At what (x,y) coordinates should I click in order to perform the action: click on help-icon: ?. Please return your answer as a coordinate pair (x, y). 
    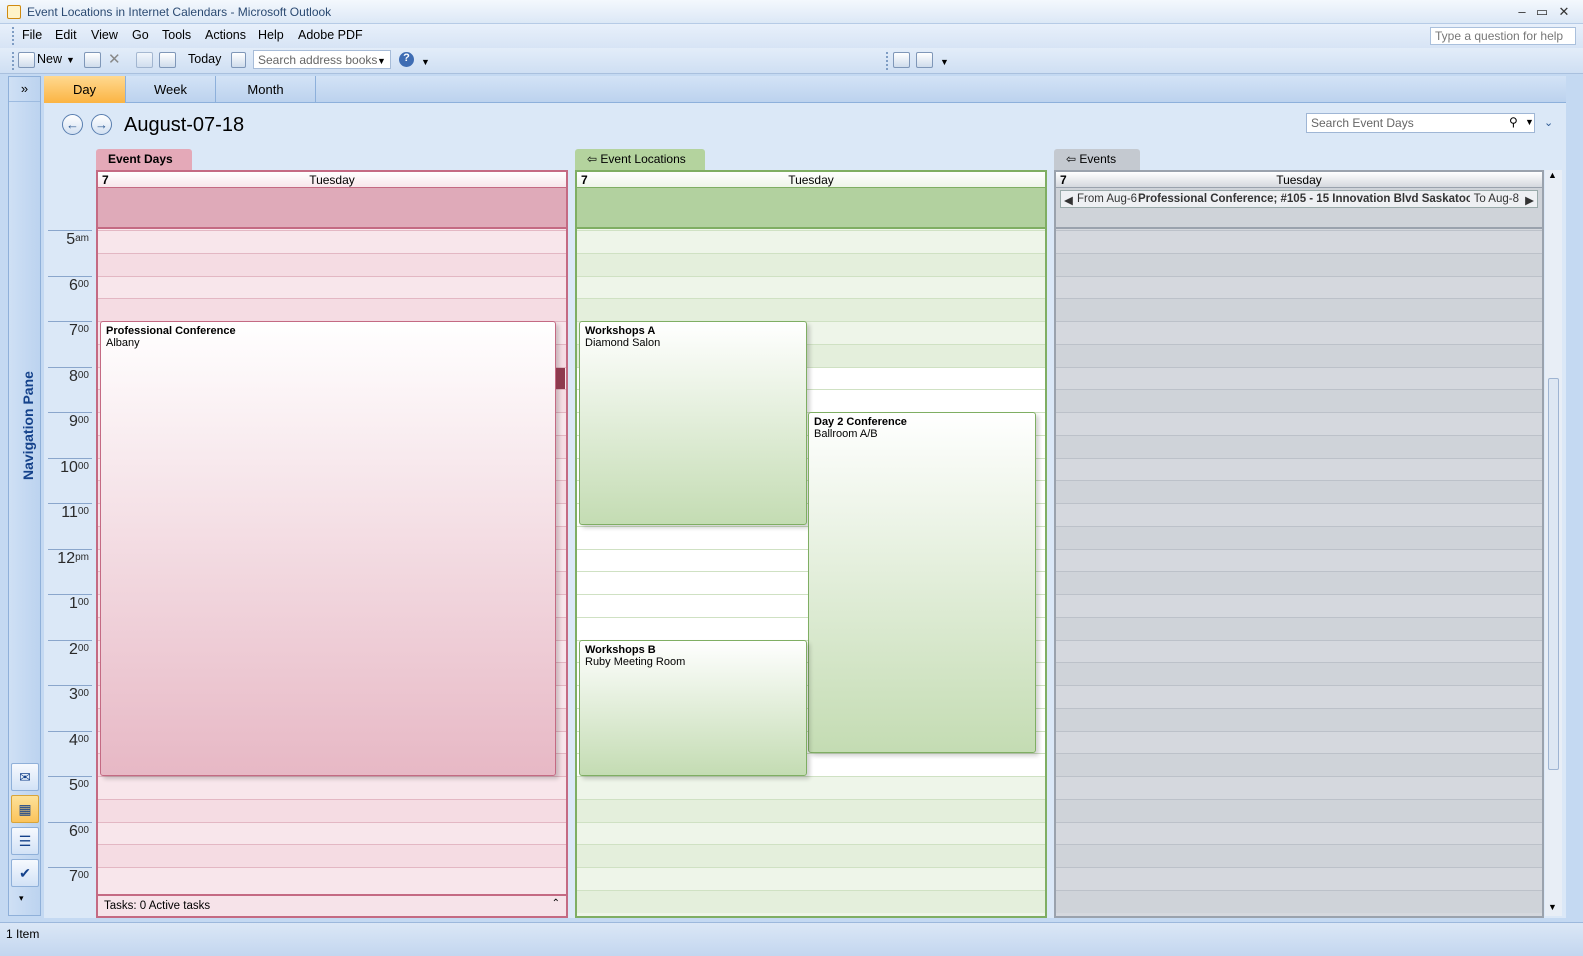
    Looking at the image, I should click on (406, 59).